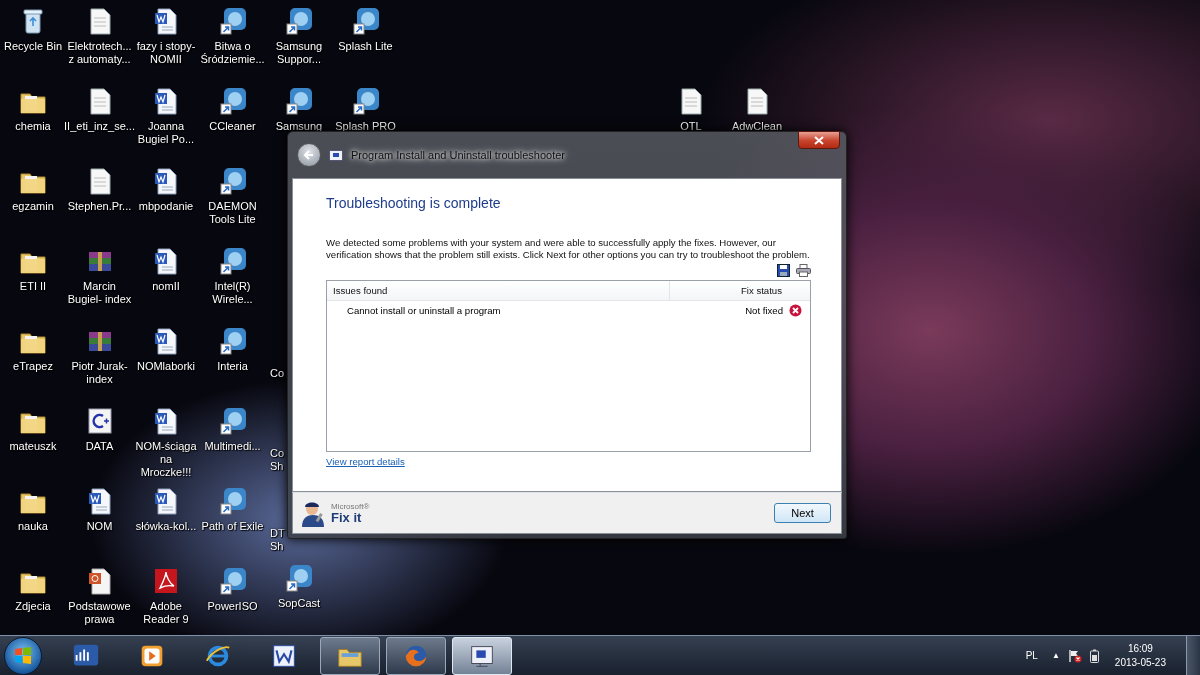 This screenshot has height=675, width=1200. I want to click on desktop-icon: AdwClean, so click(757, 107).